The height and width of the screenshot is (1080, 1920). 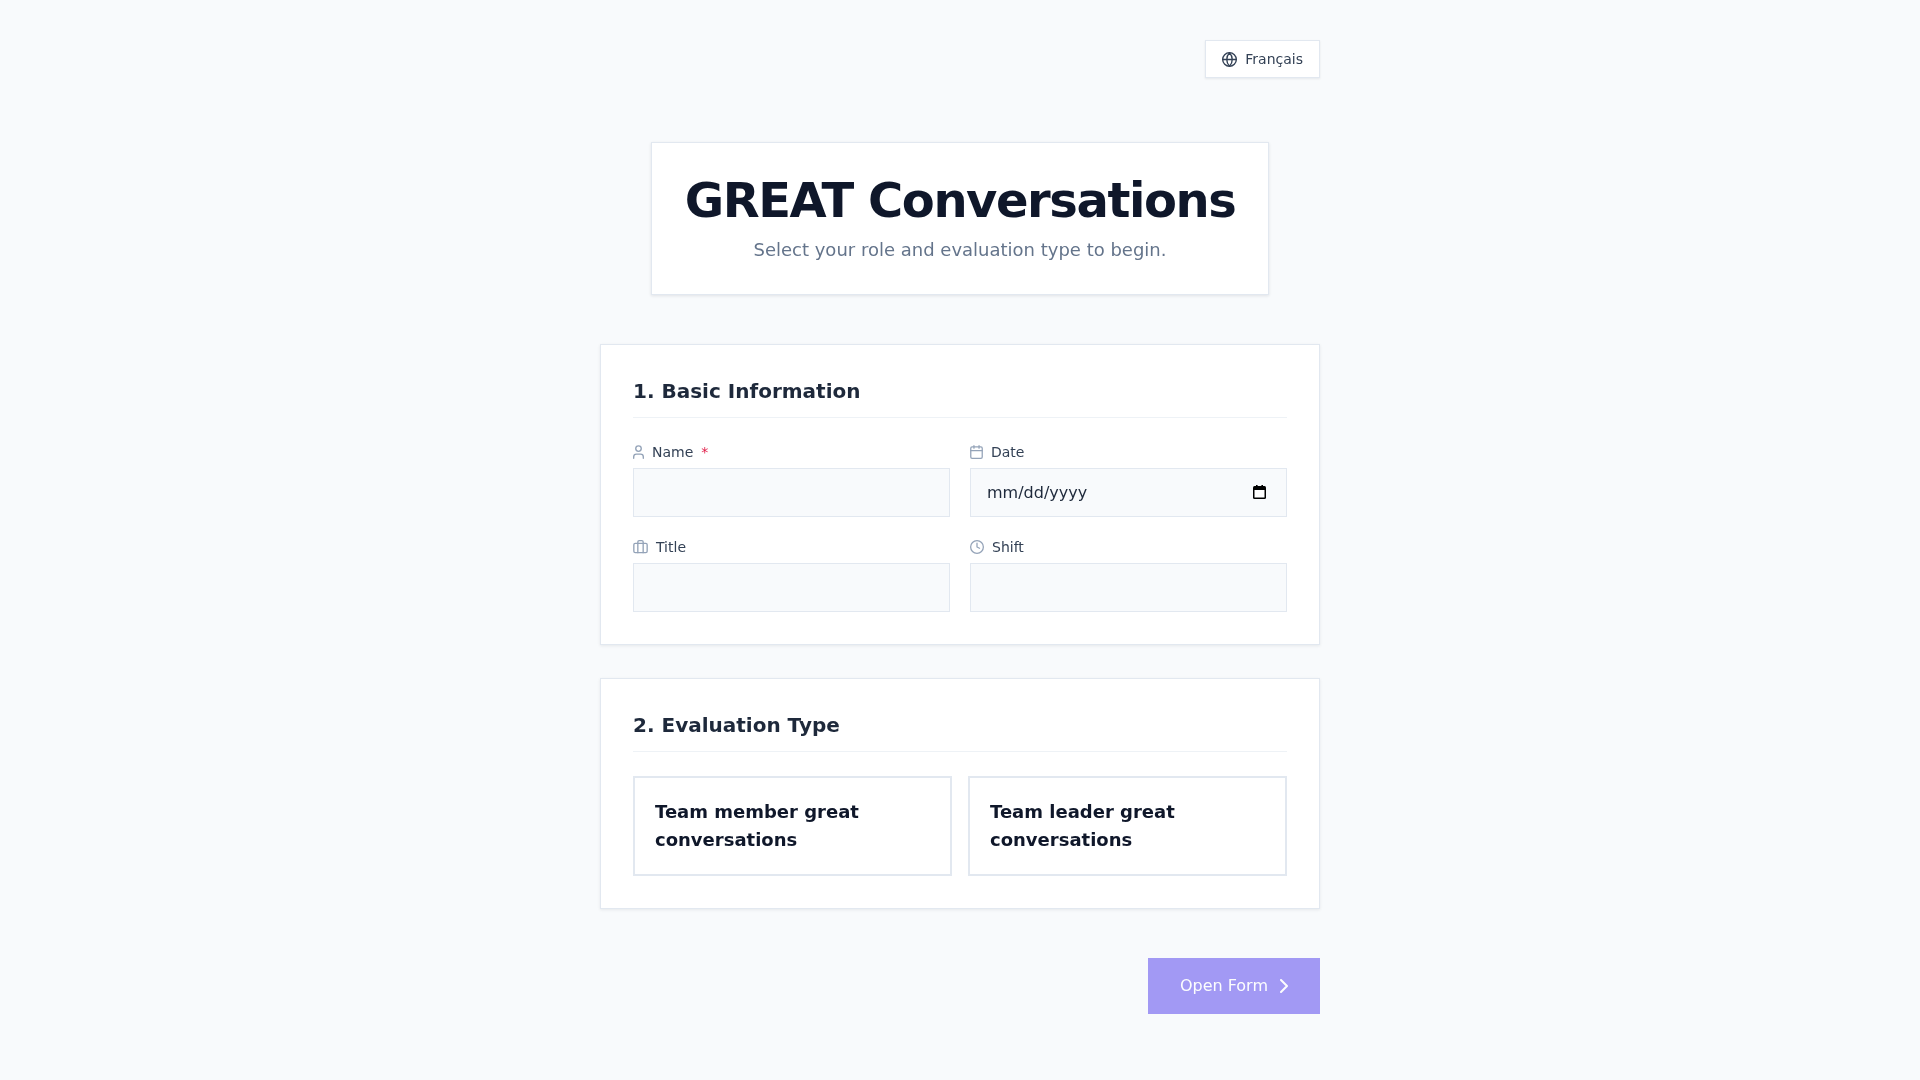 I want to click on field-label: Shift, so click(x=1008, y=547).